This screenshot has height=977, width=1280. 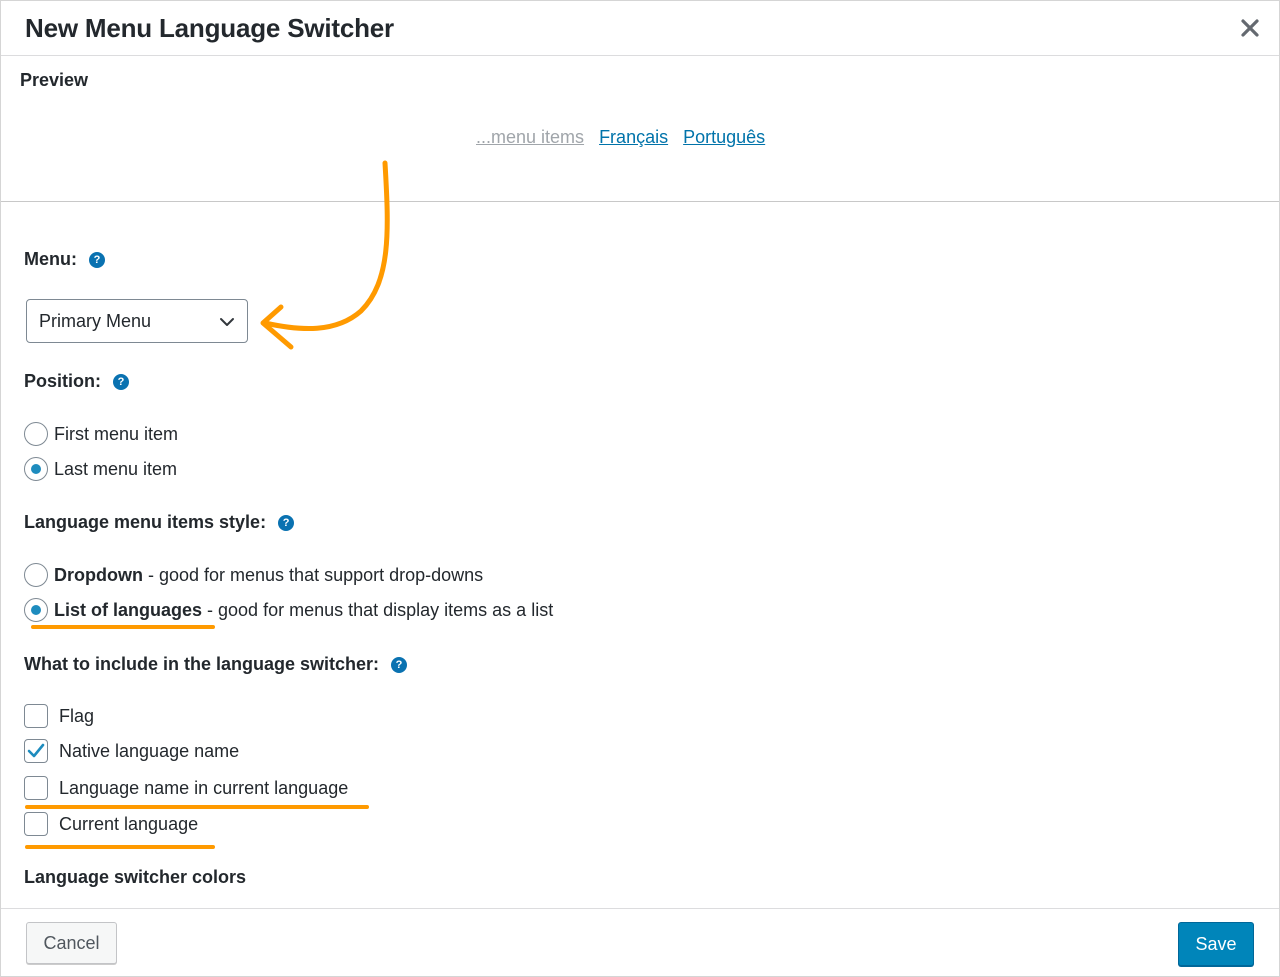 What do you see at coordinates (1250, 28) in the screenshot?
I see `close-icon` at bounding box center [1250, 28].